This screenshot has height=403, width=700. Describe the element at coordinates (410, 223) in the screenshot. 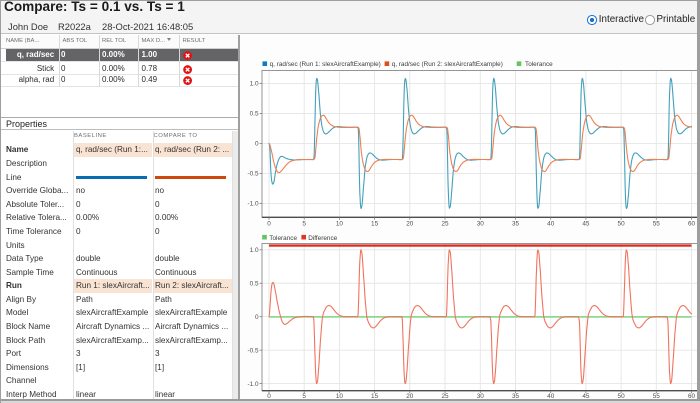

I see `svg-text: 20` at that location.